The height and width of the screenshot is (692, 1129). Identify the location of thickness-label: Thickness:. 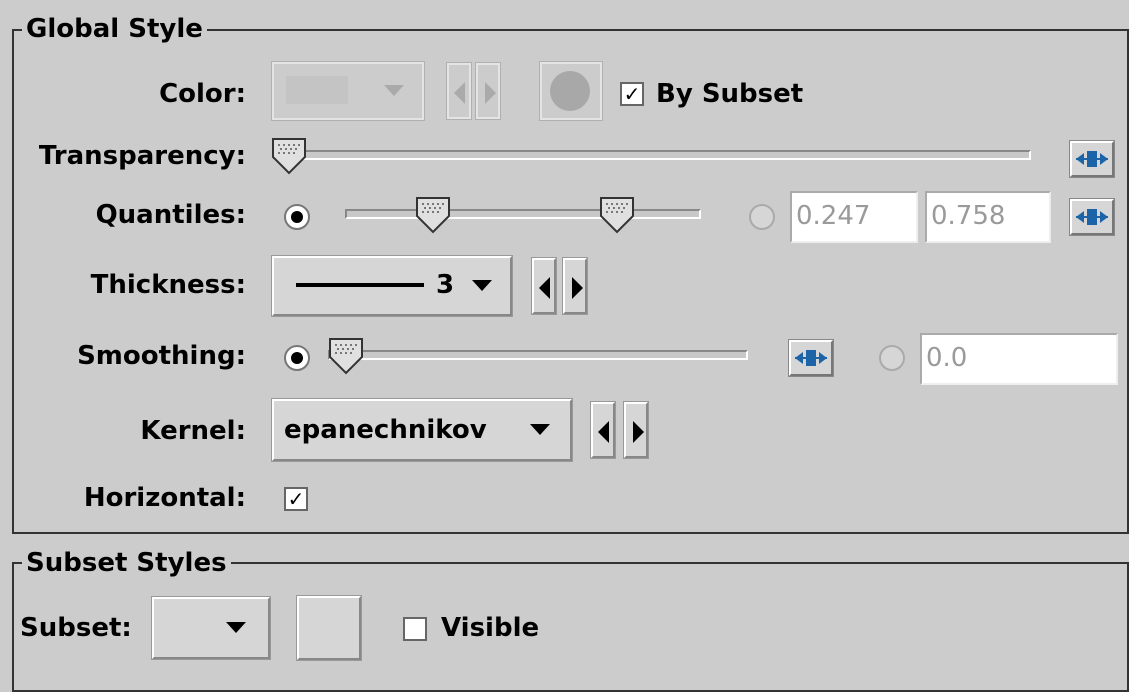
(168, 285).